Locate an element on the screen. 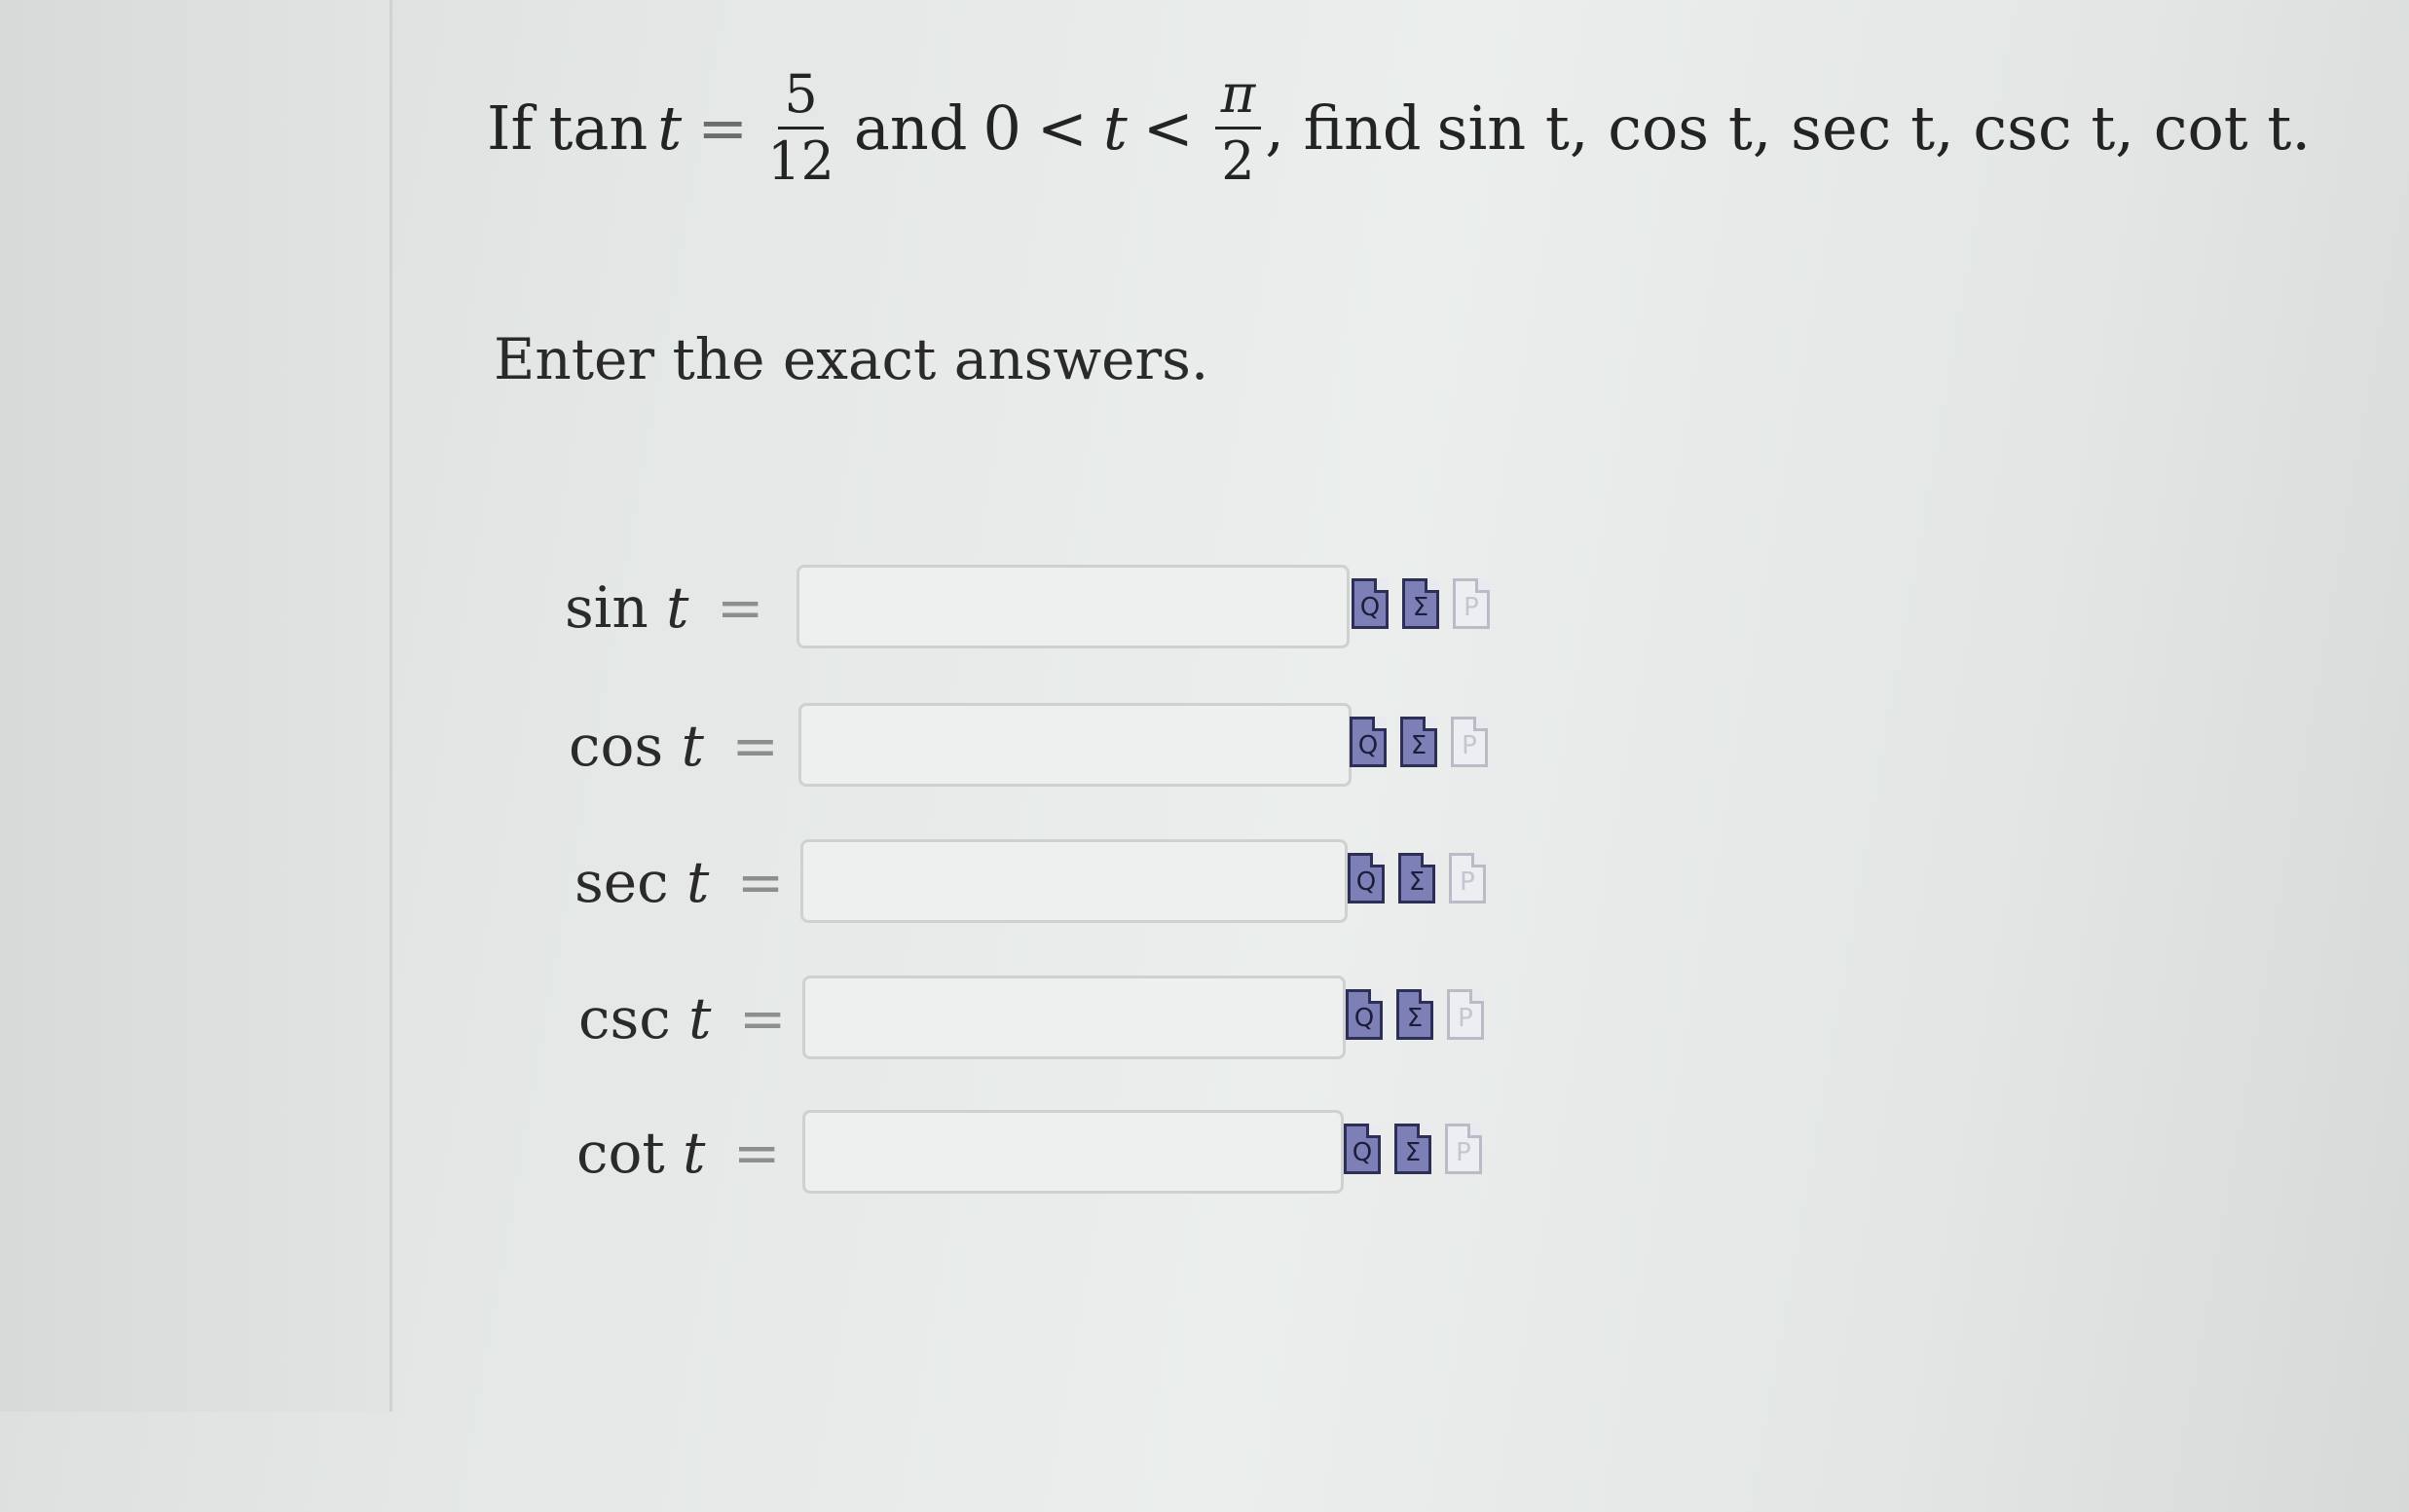 The height and width of the screenshot is (1512, 2409). less-than-2: < is located at coordinates (1168, 128).